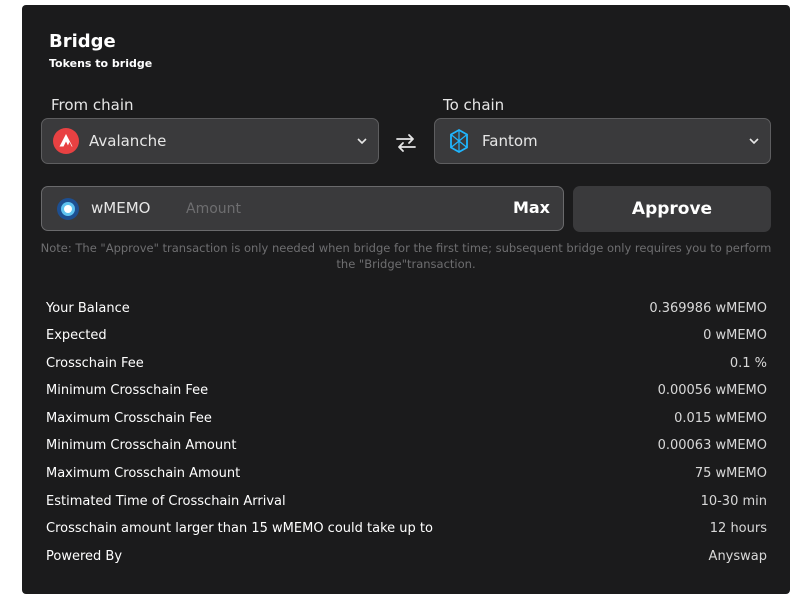 The width and height of the screenshot is (800, 601). What do you see at coordinates (101, 63) in the screenshot?
I see `page-subtitle: Tokens to bridge` at bounding box center [101, 63].